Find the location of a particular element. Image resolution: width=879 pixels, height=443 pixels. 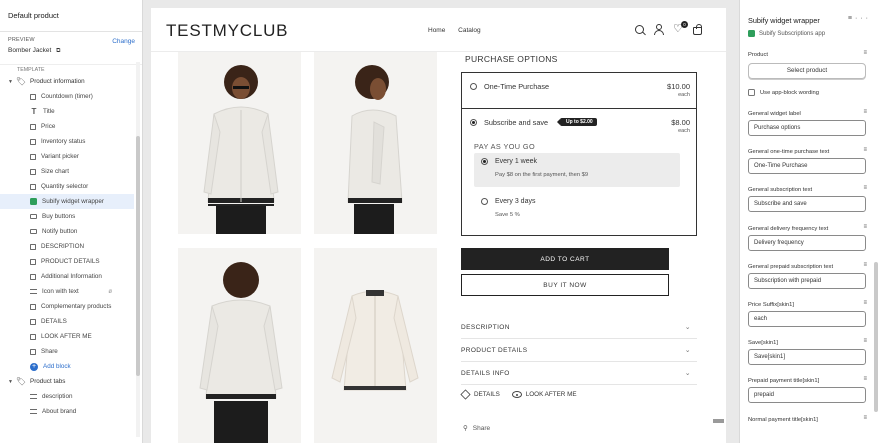

subscribe-radio is located at coordinates (473, 122).